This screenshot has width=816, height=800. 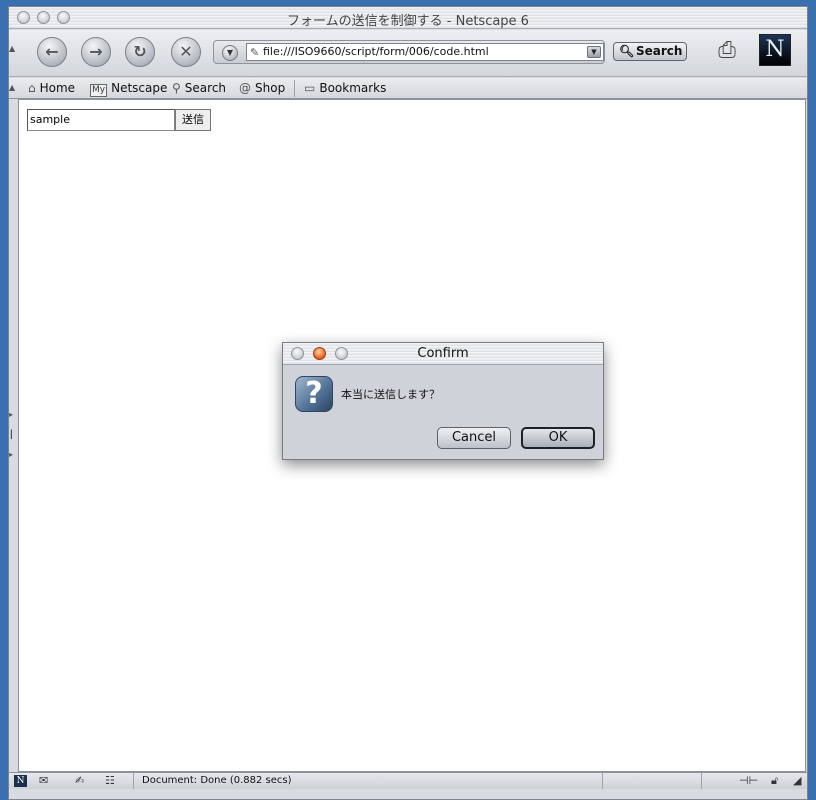 I want to click on search-button: 🔍︎ Search, so click(x=650, y=51).